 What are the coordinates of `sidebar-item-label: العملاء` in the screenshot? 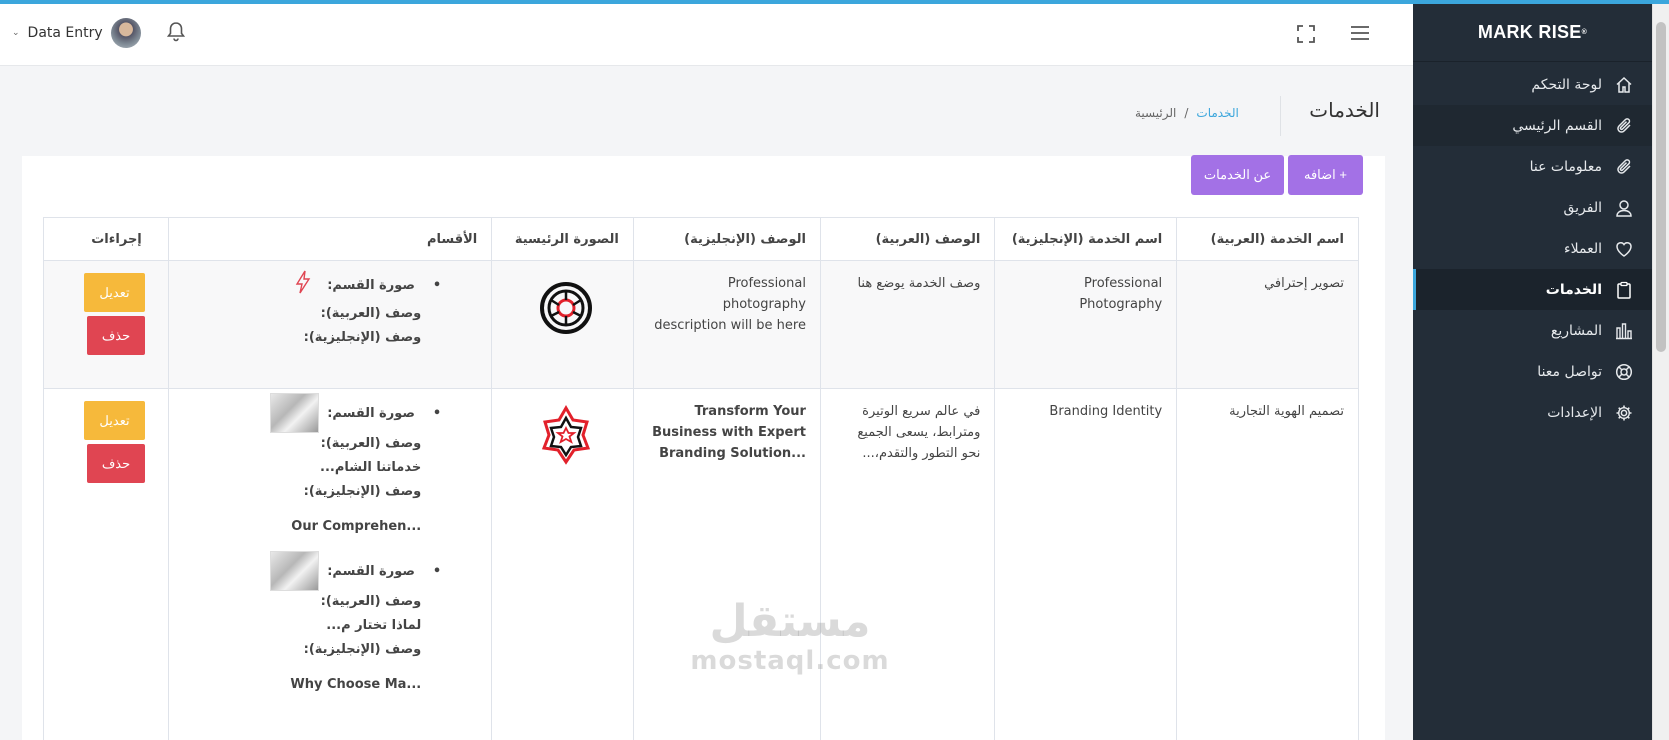 It's located at (1583, 248).